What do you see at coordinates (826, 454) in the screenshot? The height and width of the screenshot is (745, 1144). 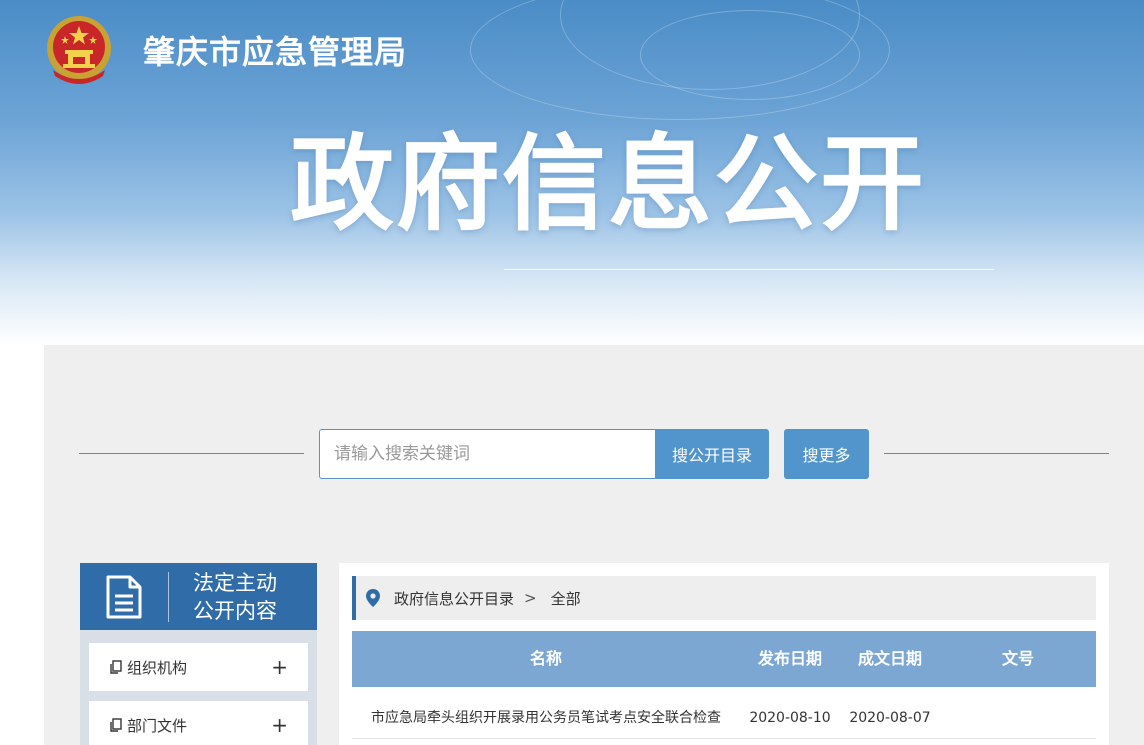 I see `search-more-button: 搜更多` at bounding box center [826, 454].